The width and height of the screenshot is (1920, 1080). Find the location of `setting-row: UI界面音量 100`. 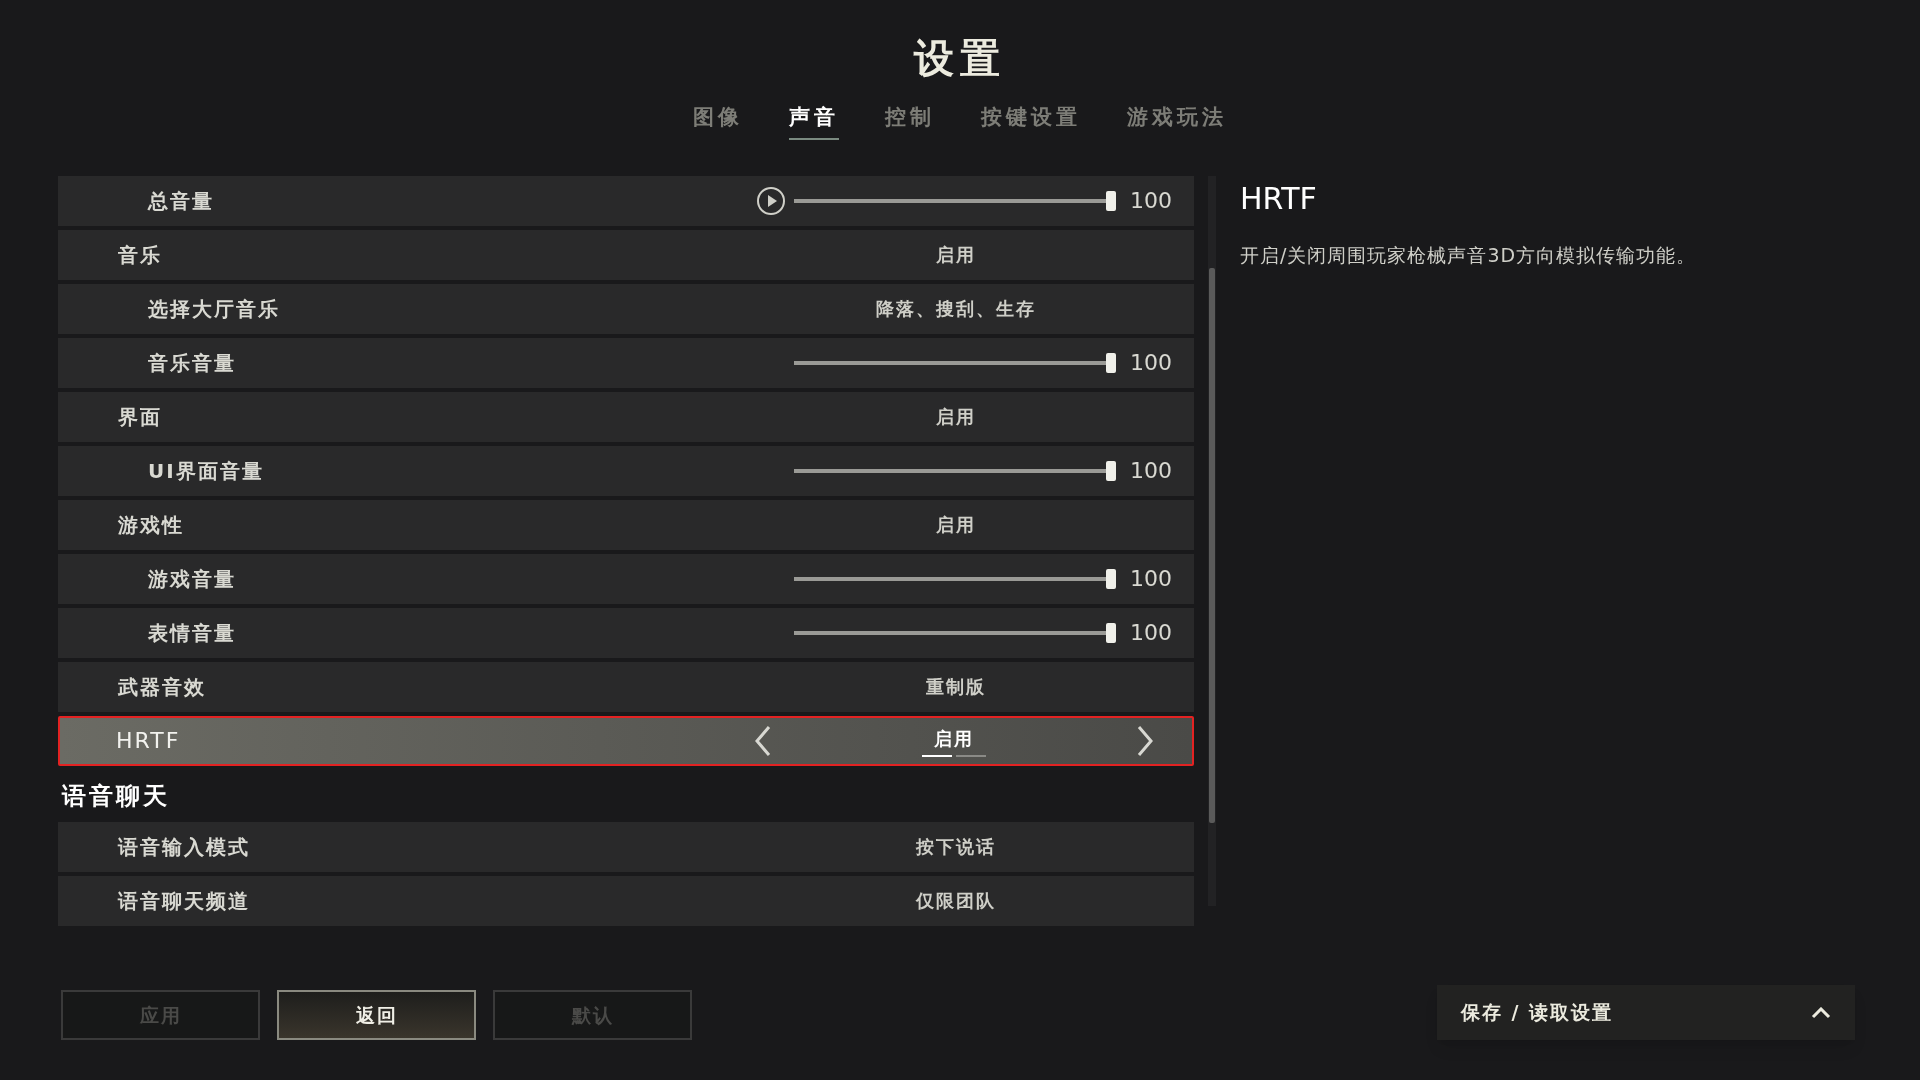

setting-row: UI界面音量 100 is located at coordinates (626, 470).